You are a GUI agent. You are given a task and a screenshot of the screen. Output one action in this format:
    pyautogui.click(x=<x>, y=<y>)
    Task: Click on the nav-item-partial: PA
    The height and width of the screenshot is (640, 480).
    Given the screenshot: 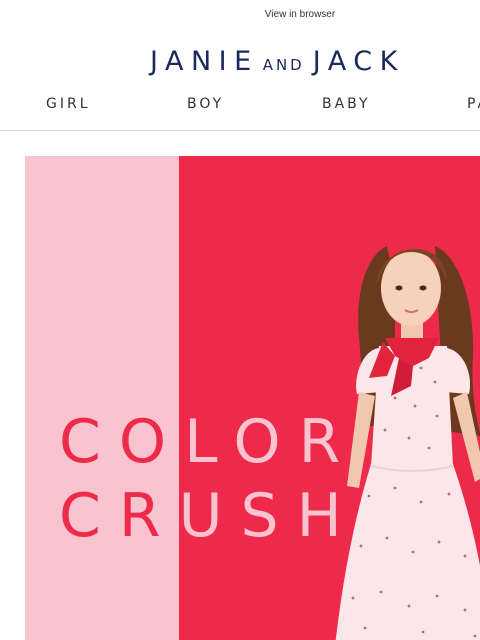 What is the action you would take?
    pyautogui.click(x=473, y=104)
    